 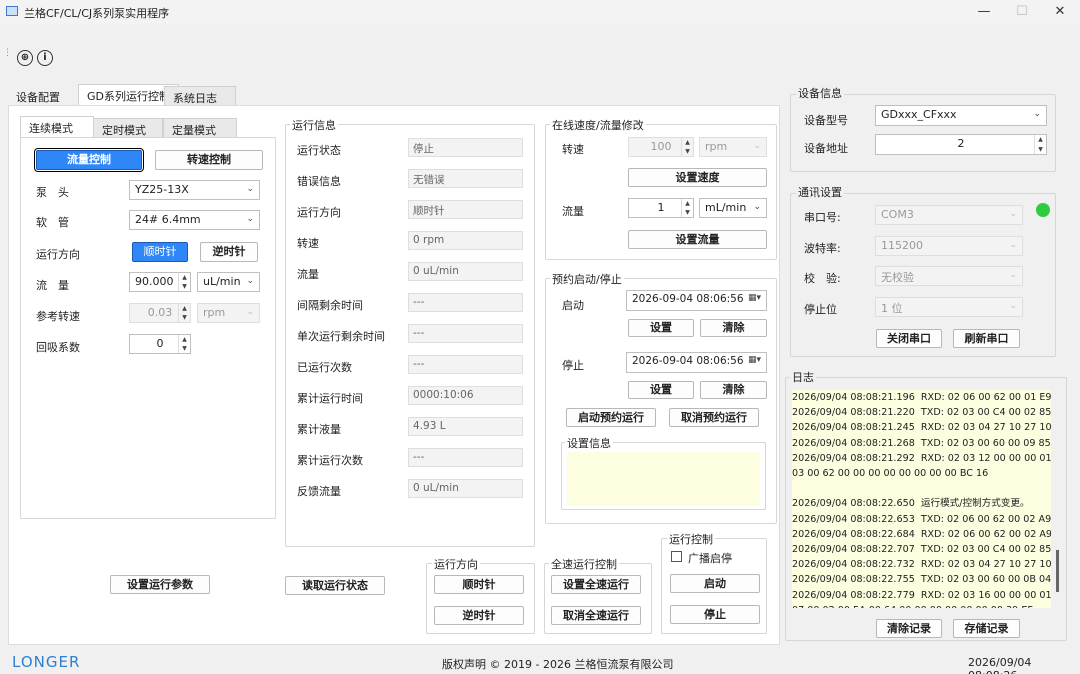 What do you see at coordinates (194, 190) in the screenshot?
I see `pump-head-select: YZ25-13X ⌄` at bounding box center [194, 190].